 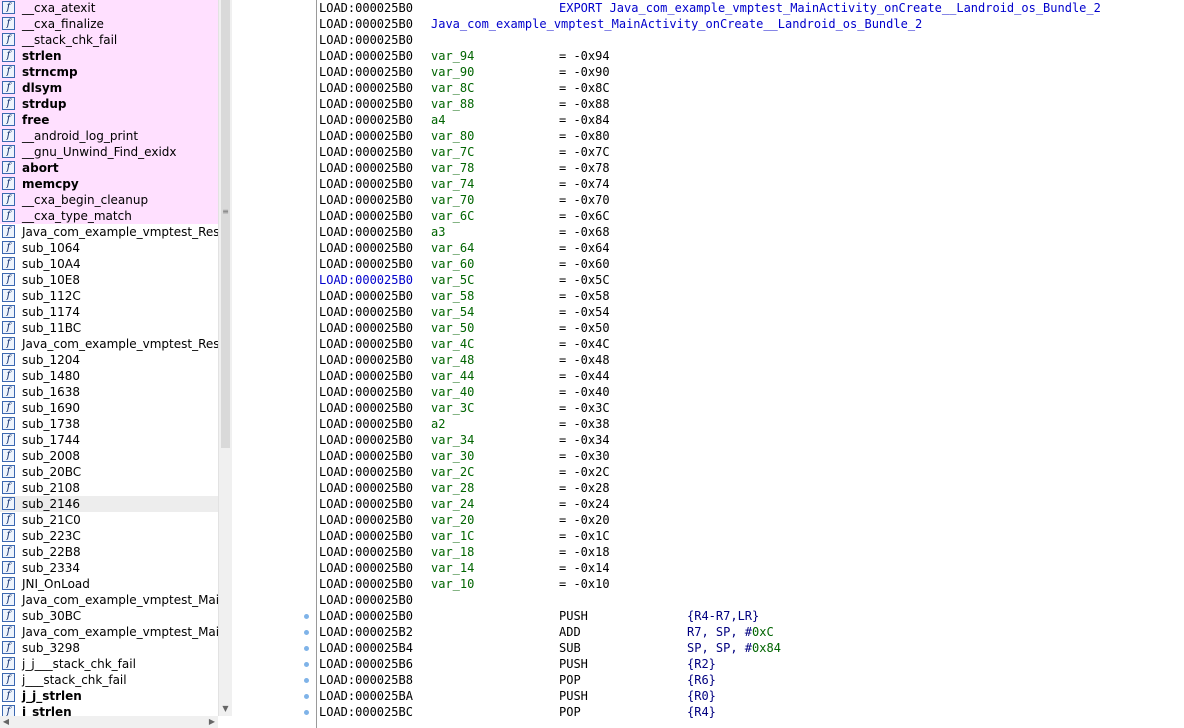 What do you see at coordinates (701, 680) in the screenshot?
I see `instruction-operands: {R6}` at bounding box center [701, 680].